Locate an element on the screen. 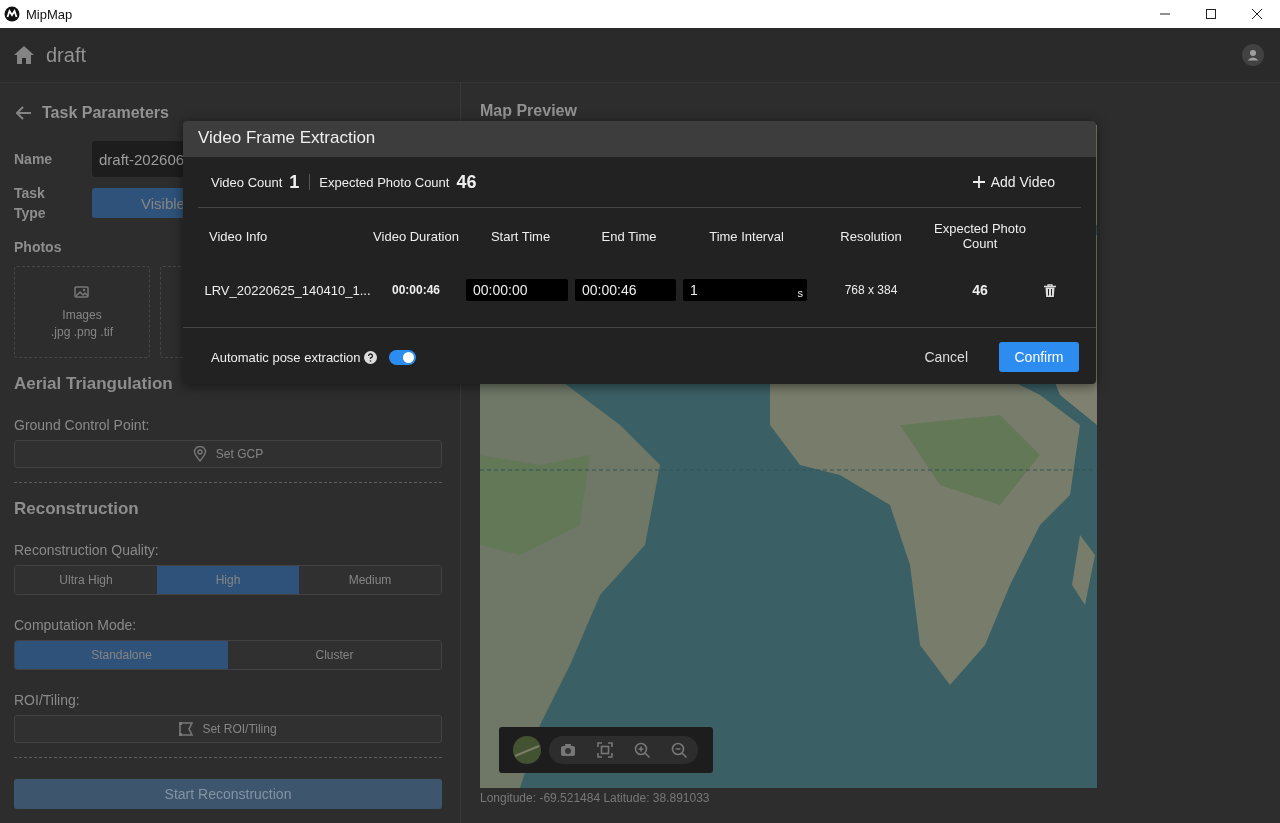 This screenshot has height=823, width=1280. segment-option: High is located at coordinates (228, 580).